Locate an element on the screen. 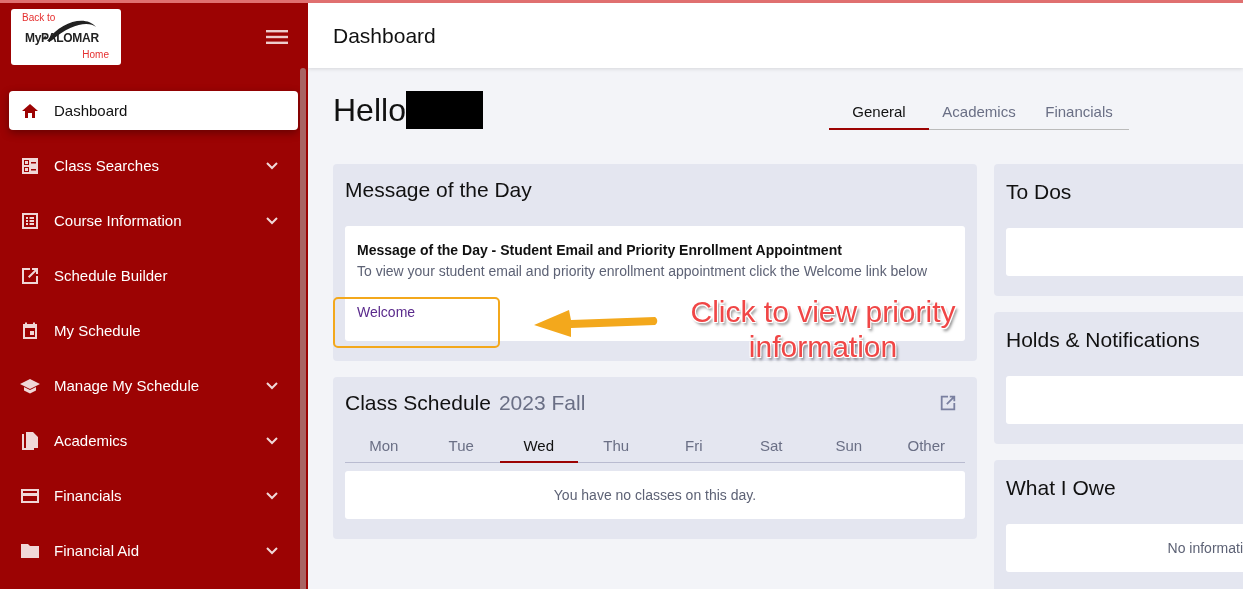 The width and height of the screenshot is (1243, 589). tab: Academics is located at coordinates (979, 116).